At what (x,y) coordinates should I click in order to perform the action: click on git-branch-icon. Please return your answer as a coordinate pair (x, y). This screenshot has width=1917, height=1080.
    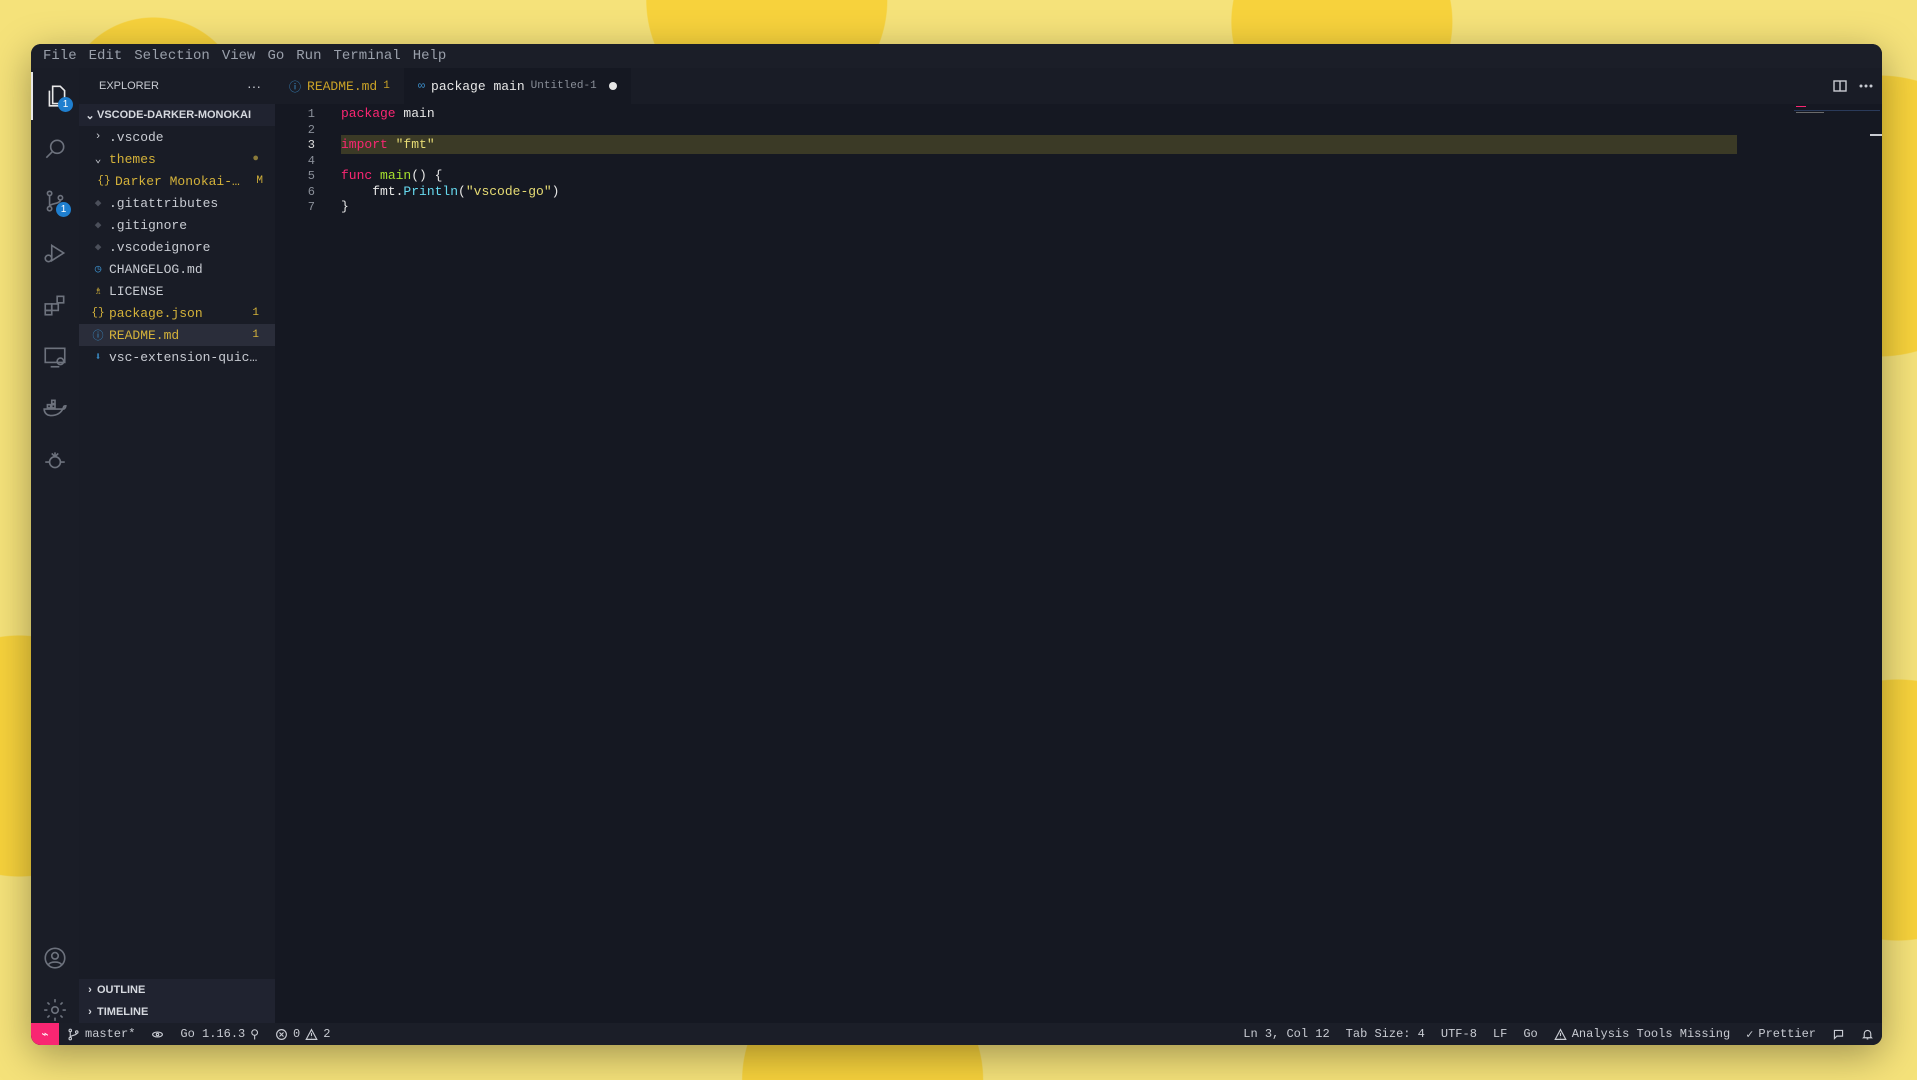
    Looking at the image, I should click on (73, 1034).